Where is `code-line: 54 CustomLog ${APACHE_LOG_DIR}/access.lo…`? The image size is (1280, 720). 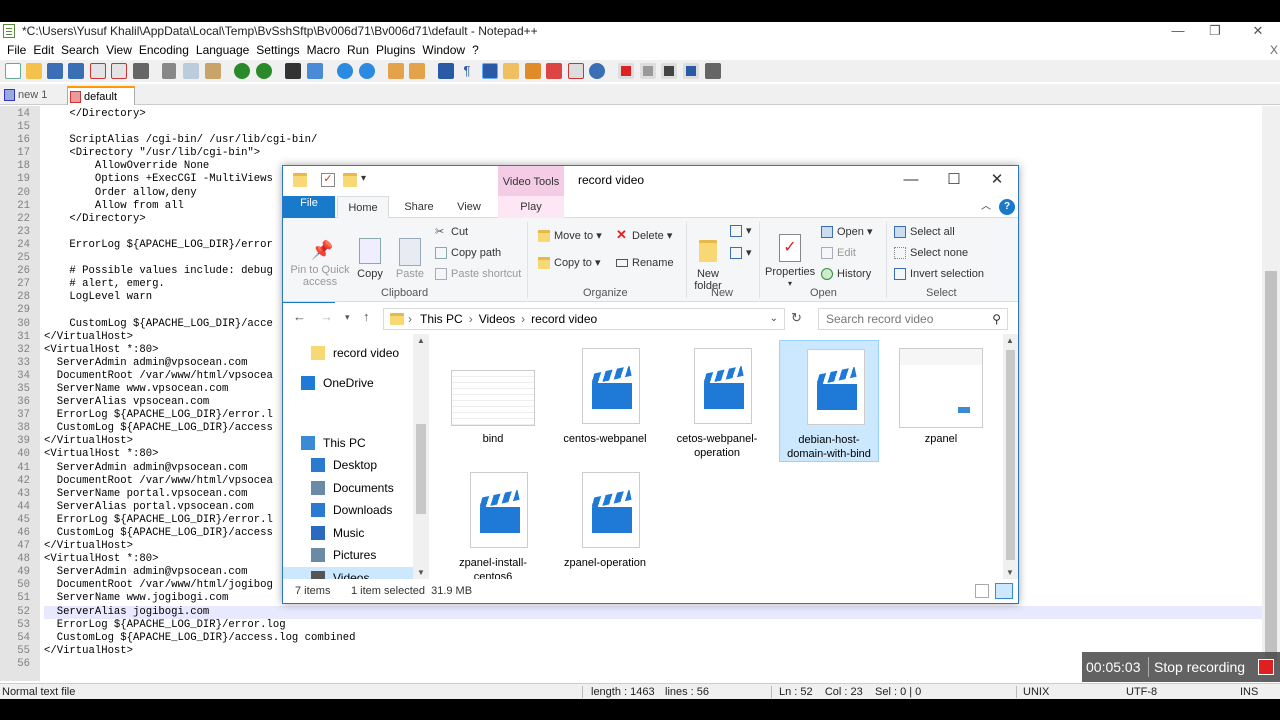 code-line: 54 CustomLog ${APACHE_LOG_DIR}/access.lo… is located at coordinates (639, 638).